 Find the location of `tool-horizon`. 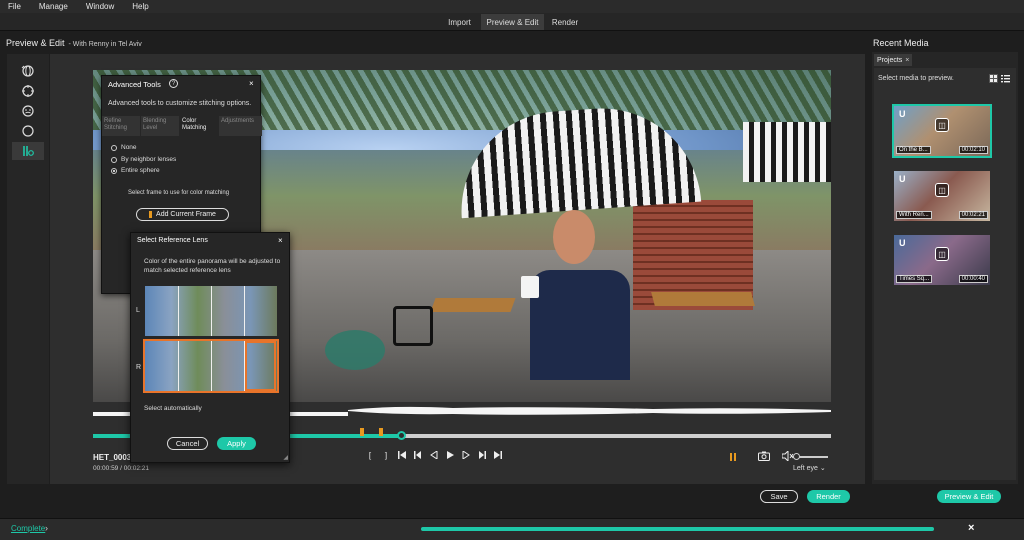

tool-horizon is located at coordinates (28, 91).